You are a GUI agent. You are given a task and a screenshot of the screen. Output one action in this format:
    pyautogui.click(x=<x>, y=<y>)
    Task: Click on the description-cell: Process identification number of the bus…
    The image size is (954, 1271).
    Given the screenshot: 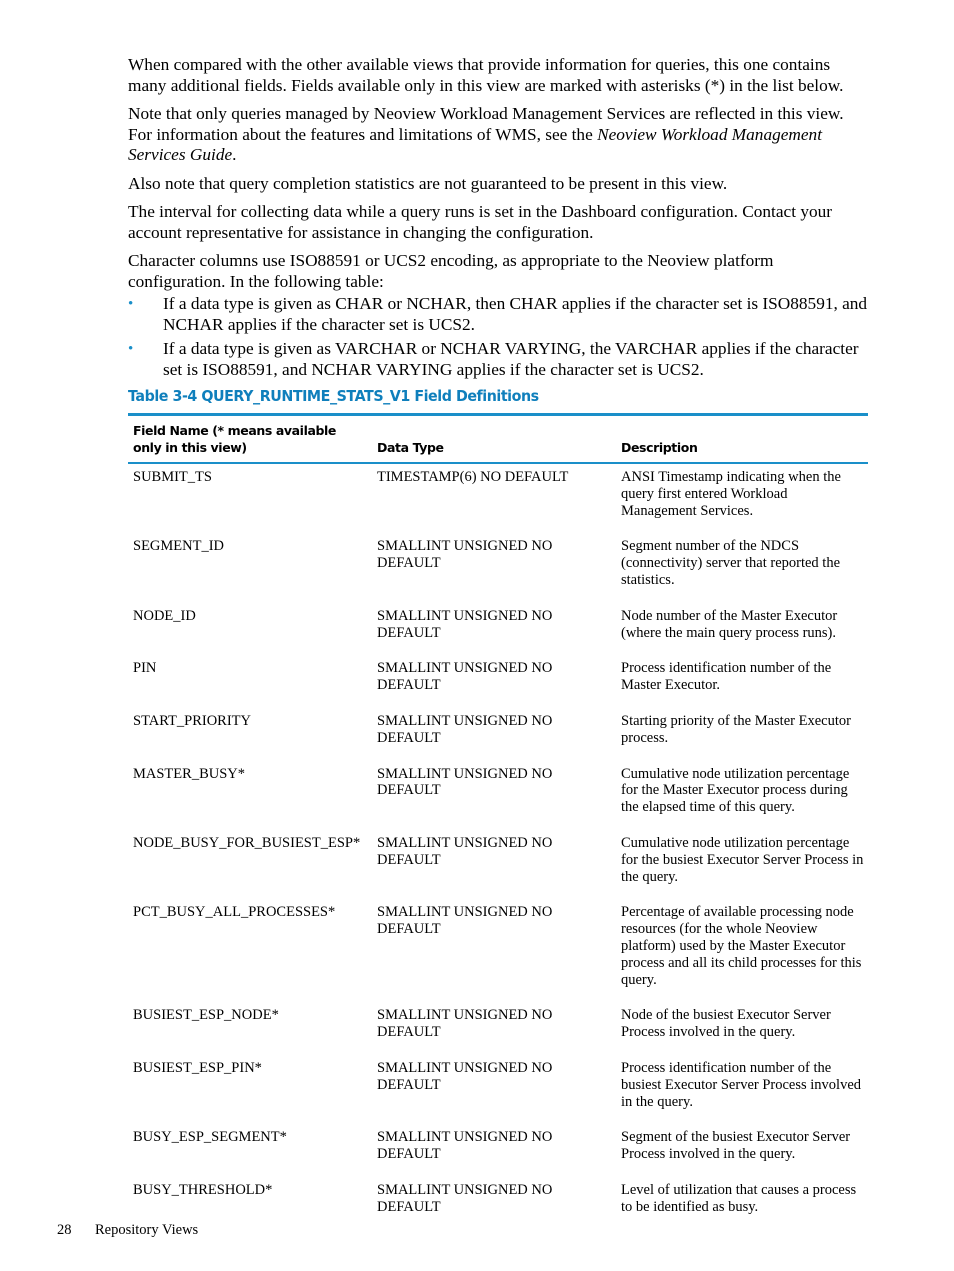 What is the action you would take?
    pyautogui.click(x=741, y=1084)
    